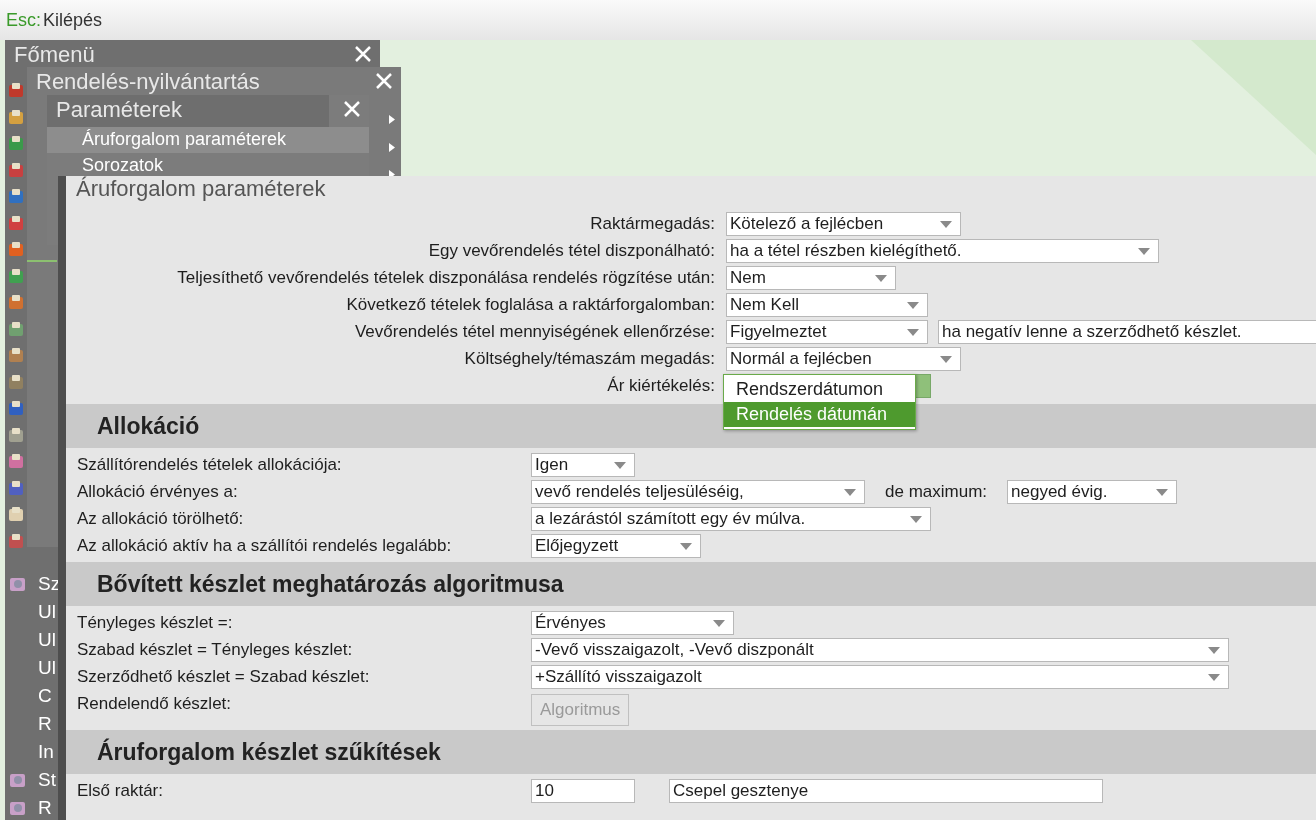 The width and height of the screenshot is (1316, 820). What do you see at coordinates (886, 791) in the screenshot?
I see `text-field: Csepel gesztenye` at bounding box center [886, 791].